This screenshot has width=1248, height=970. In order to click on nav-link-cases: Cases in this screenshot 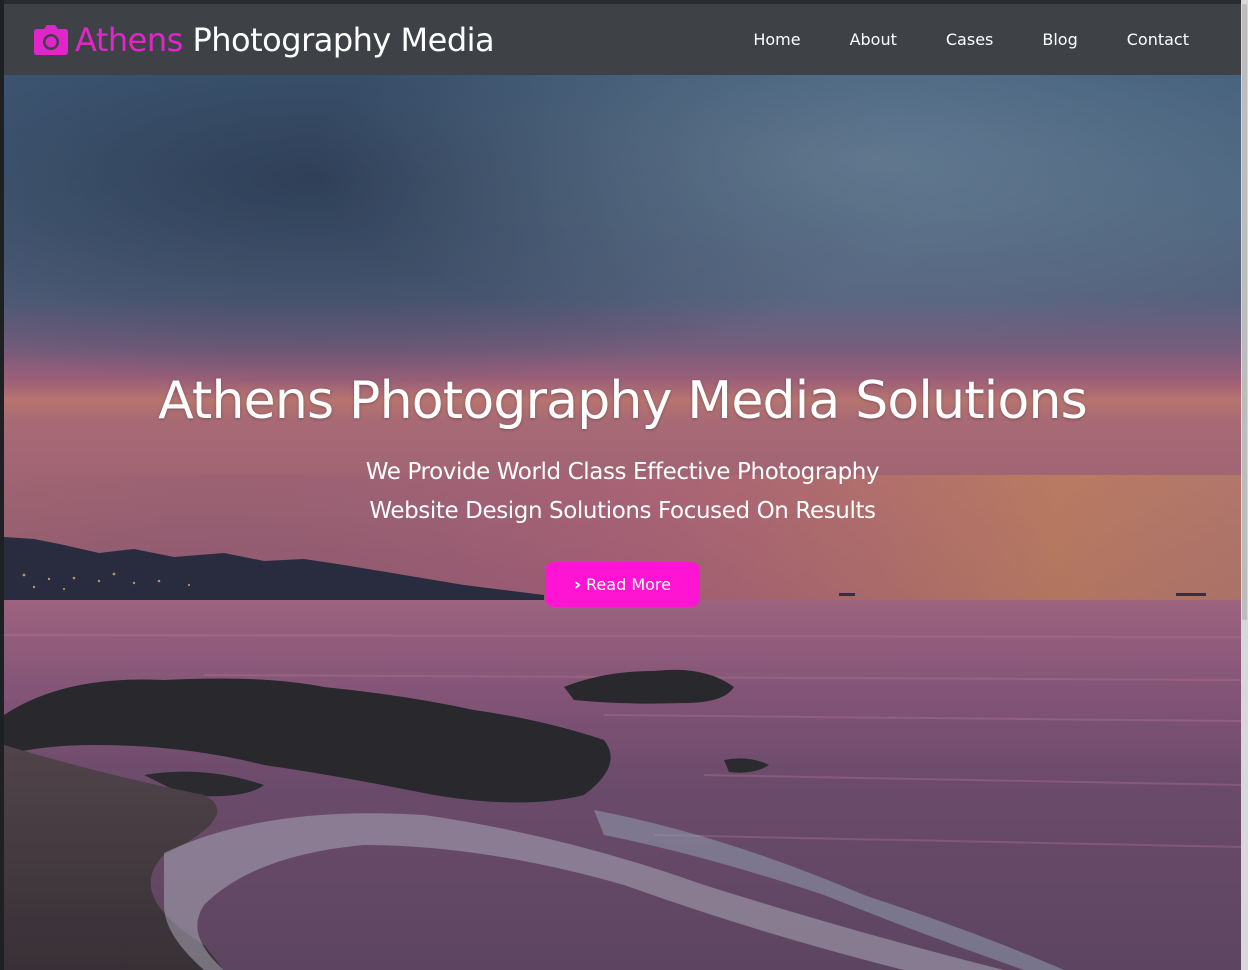, I will do `click(970, 39)`.